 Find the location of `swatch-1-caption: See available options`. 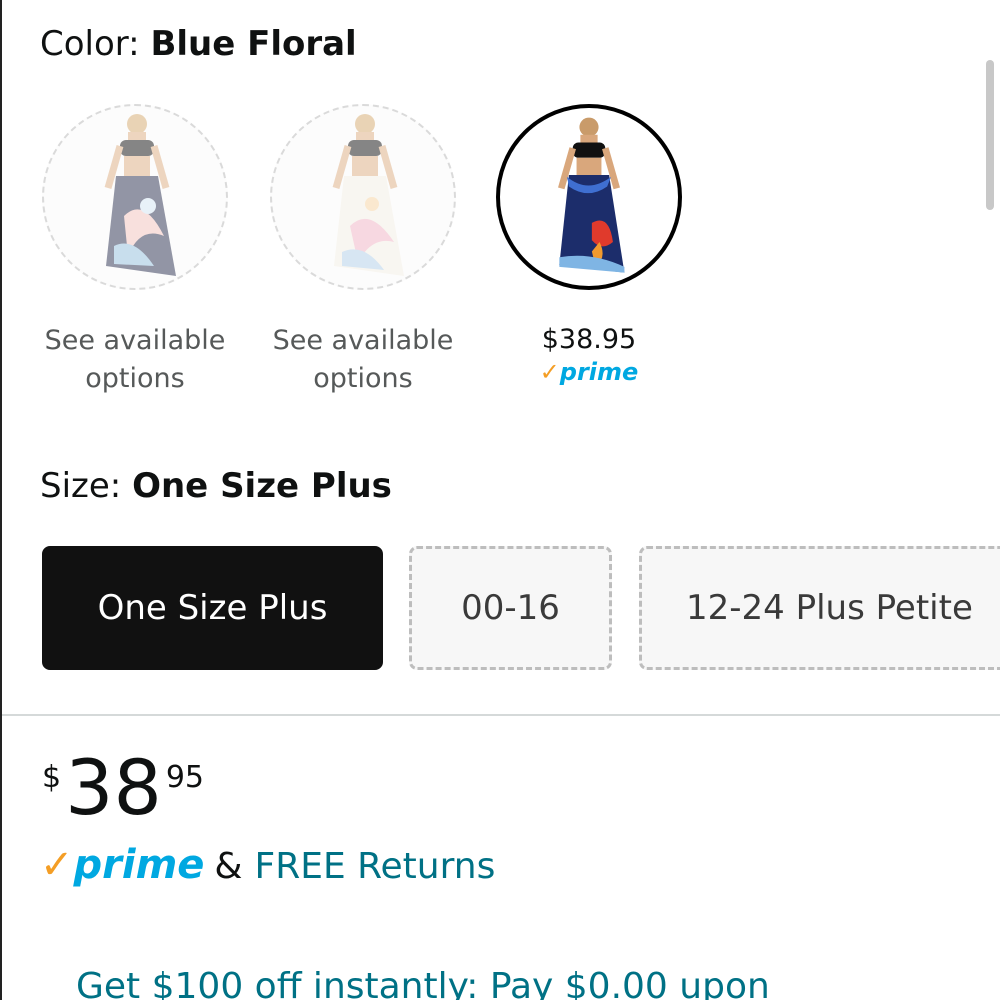

swatch-1-caption: See available options is located at coordinates (135, 360).